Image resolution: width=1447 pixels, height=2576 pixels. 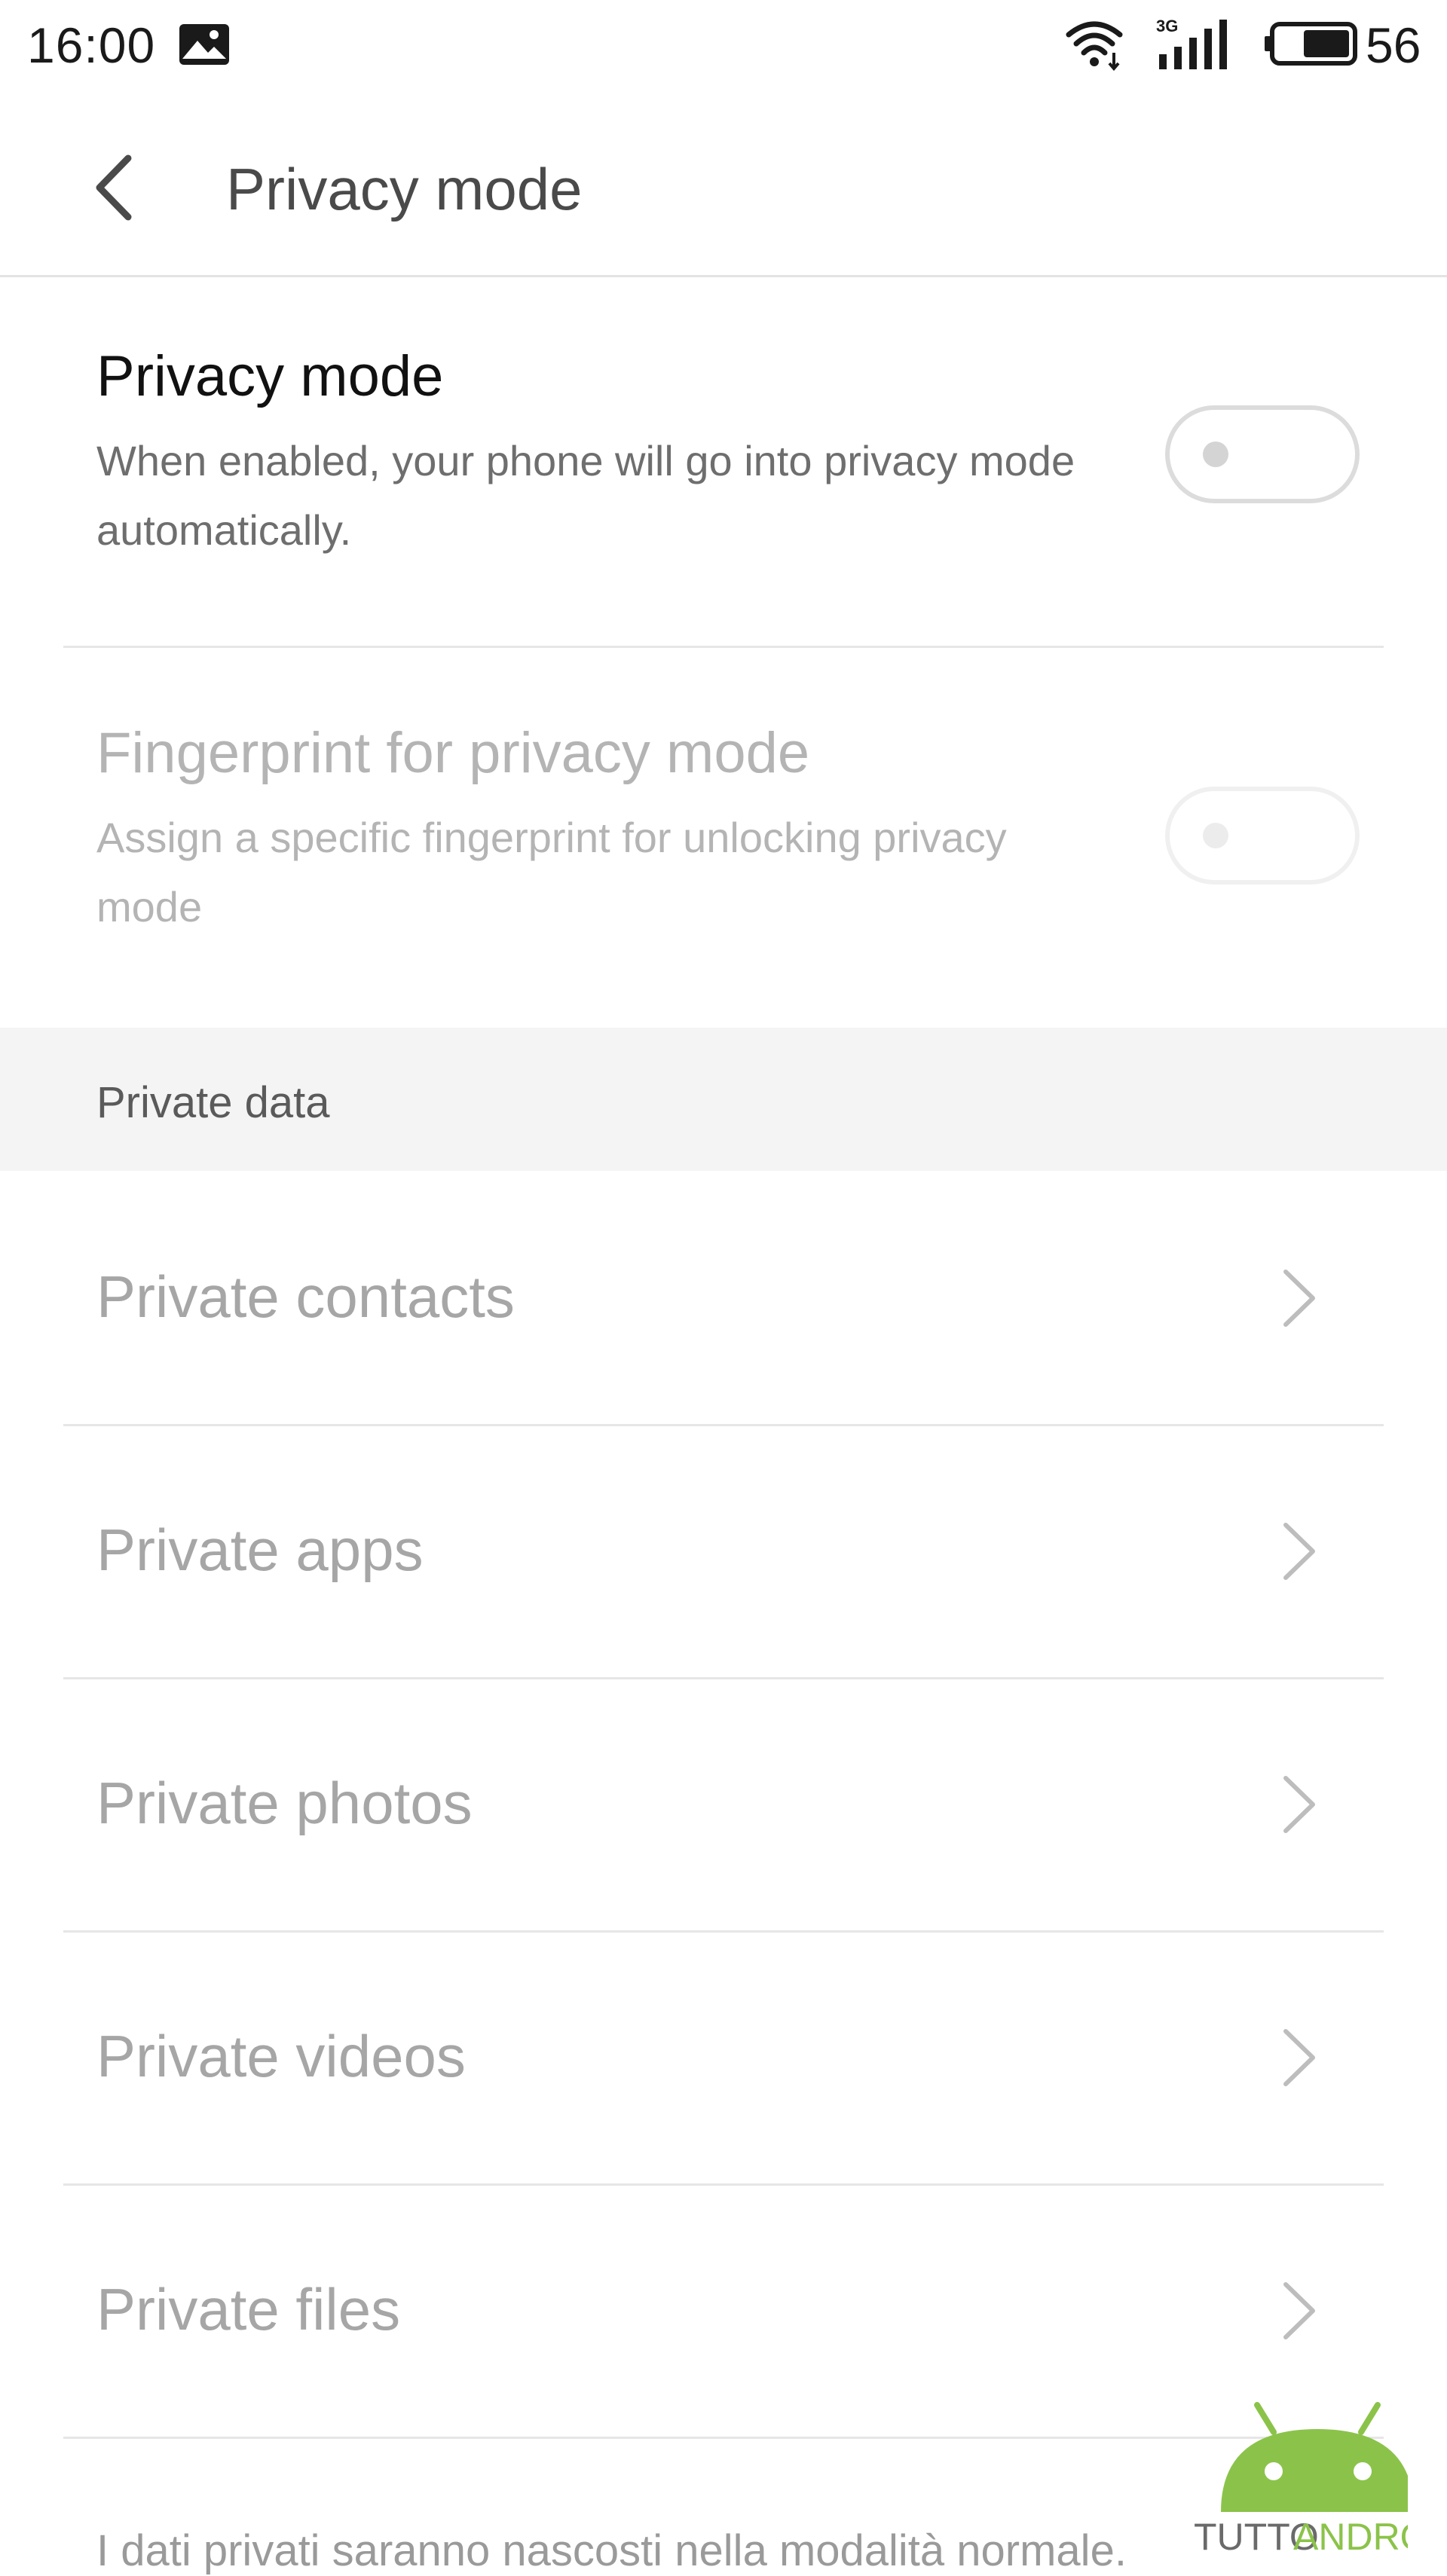 I want to click on private-videos-item: Private videos, so click(x=723, y=2056).